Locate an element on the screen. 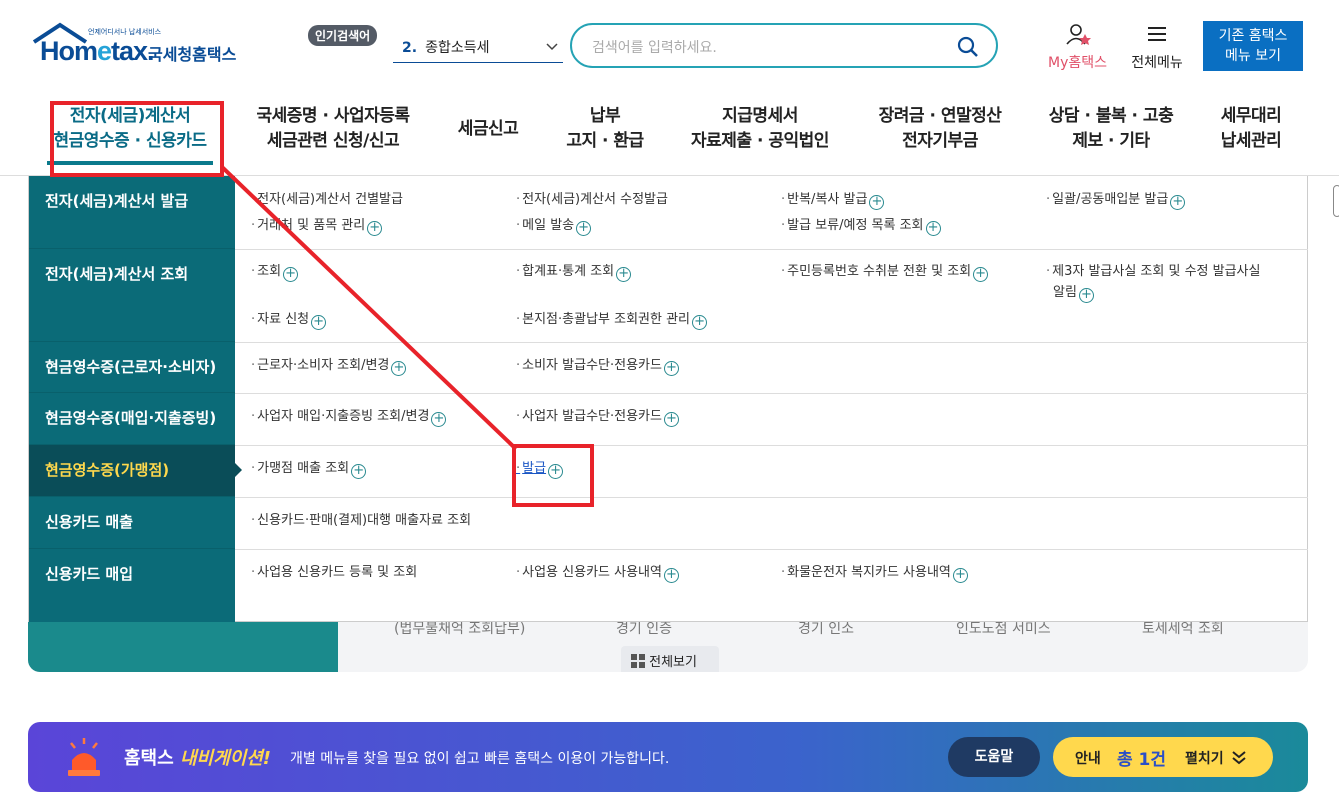 Image resolution: width=1339 pixels, height=794 pixels. search-input: 검색어를 입력하세요. is located at coordinates (784, 45).